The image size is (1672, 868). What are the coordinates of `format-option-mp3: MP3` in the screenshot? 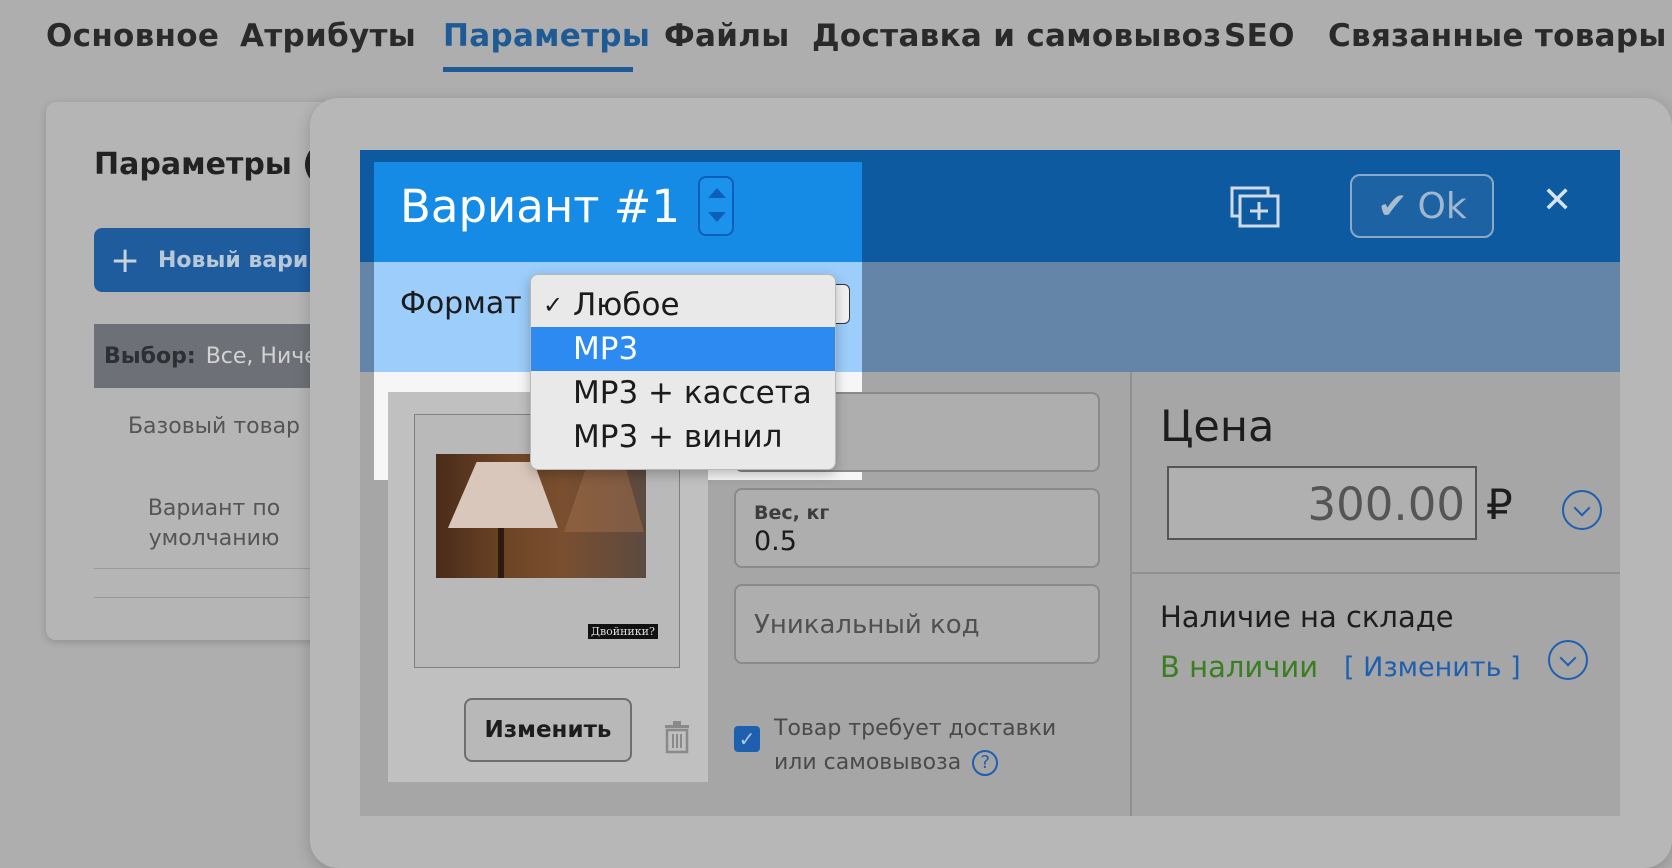 It's located at (683, 349).